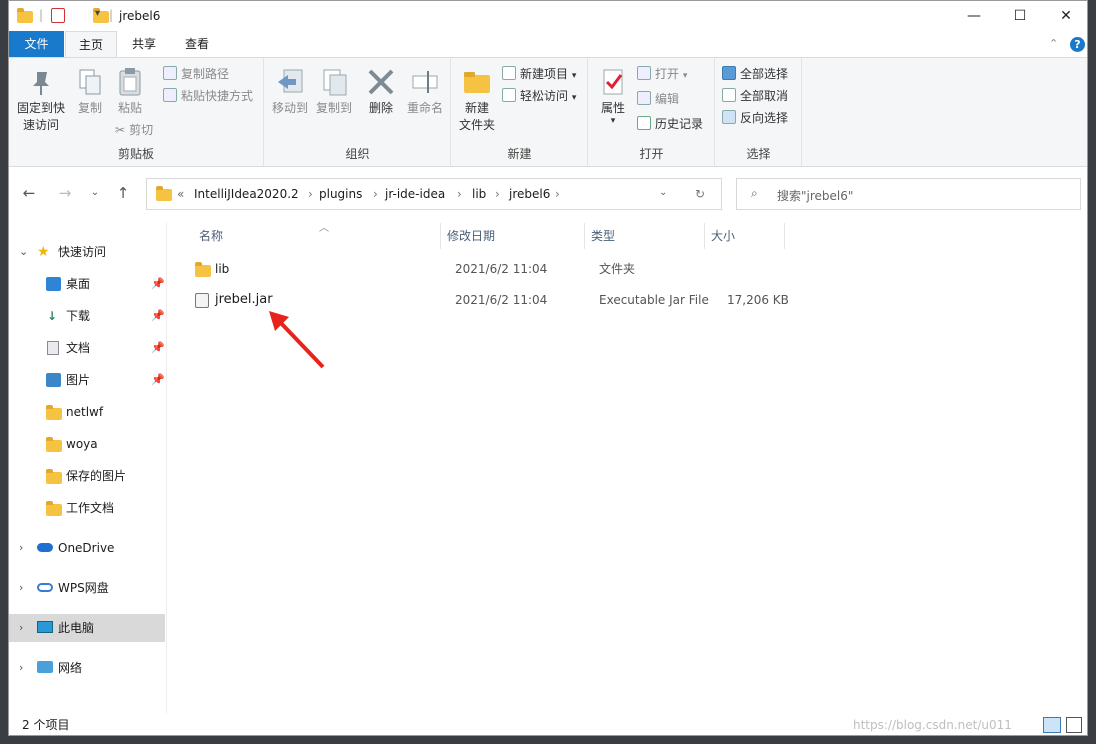 The width and height of the screenshot is (1096, 744). What do you see at coordinates (130, 91) in the screenshot?
I see `paste-button: 粘贴` at bounding box center [130, 91].